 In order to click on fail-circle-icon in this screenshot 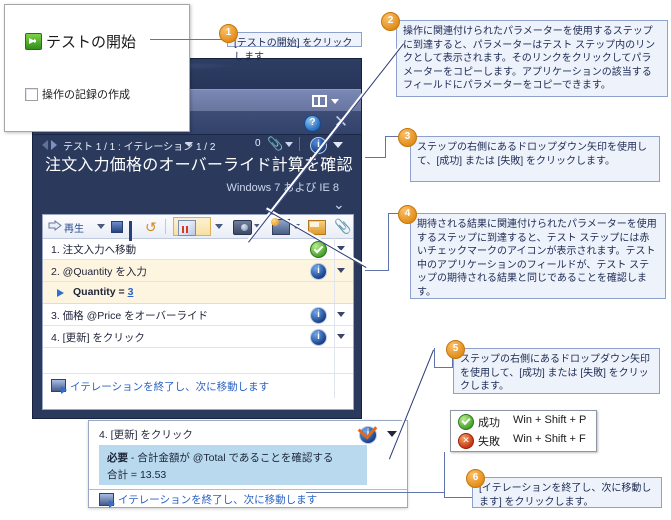, I will do `click(466, 441)`.